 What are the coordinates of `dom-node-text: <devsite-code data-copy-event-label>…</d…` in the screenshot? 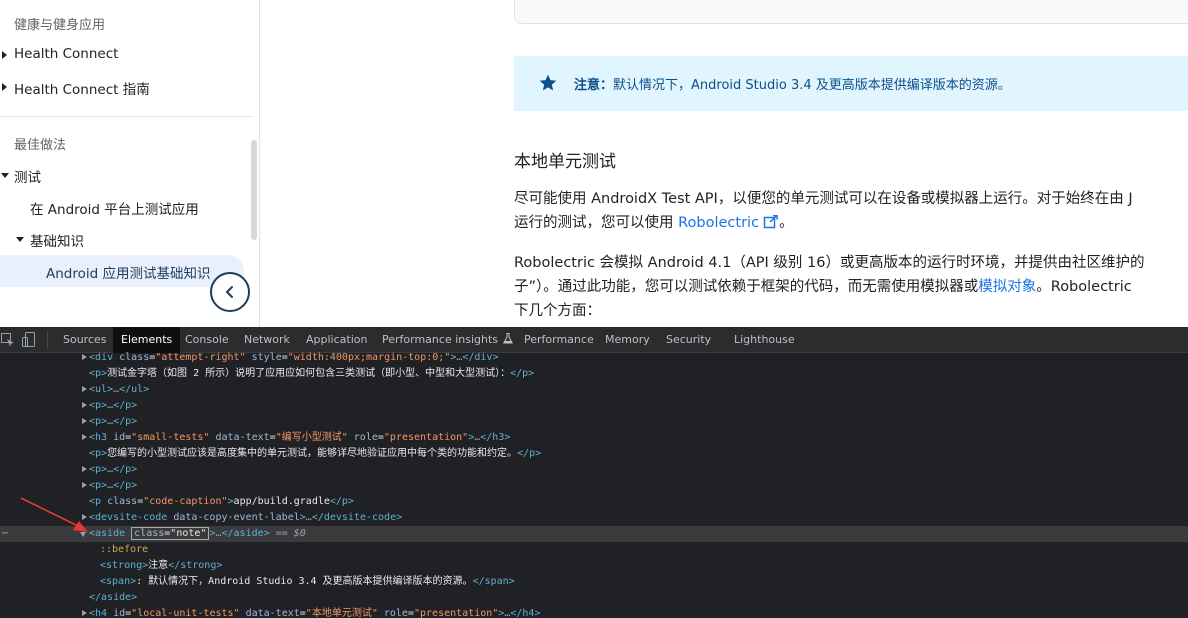 It's located at (246, 517).